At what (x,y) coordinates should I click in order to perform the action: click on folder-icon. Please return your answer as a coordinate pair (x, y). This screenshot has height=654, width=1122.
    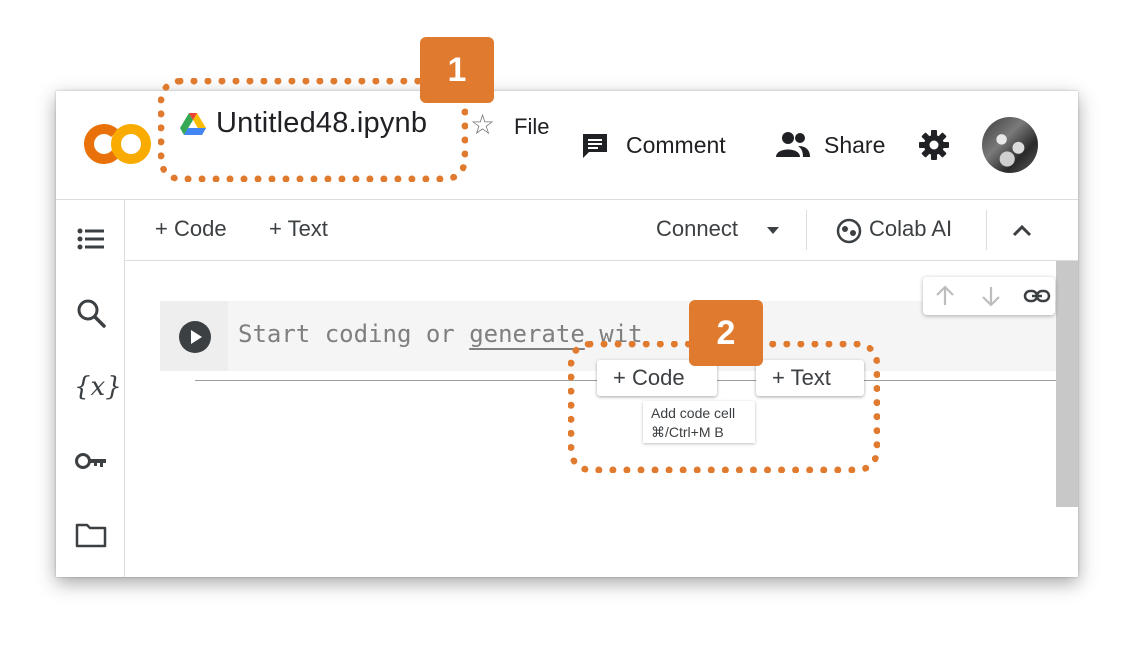
    Looking at the image, I should click on (91, 535).